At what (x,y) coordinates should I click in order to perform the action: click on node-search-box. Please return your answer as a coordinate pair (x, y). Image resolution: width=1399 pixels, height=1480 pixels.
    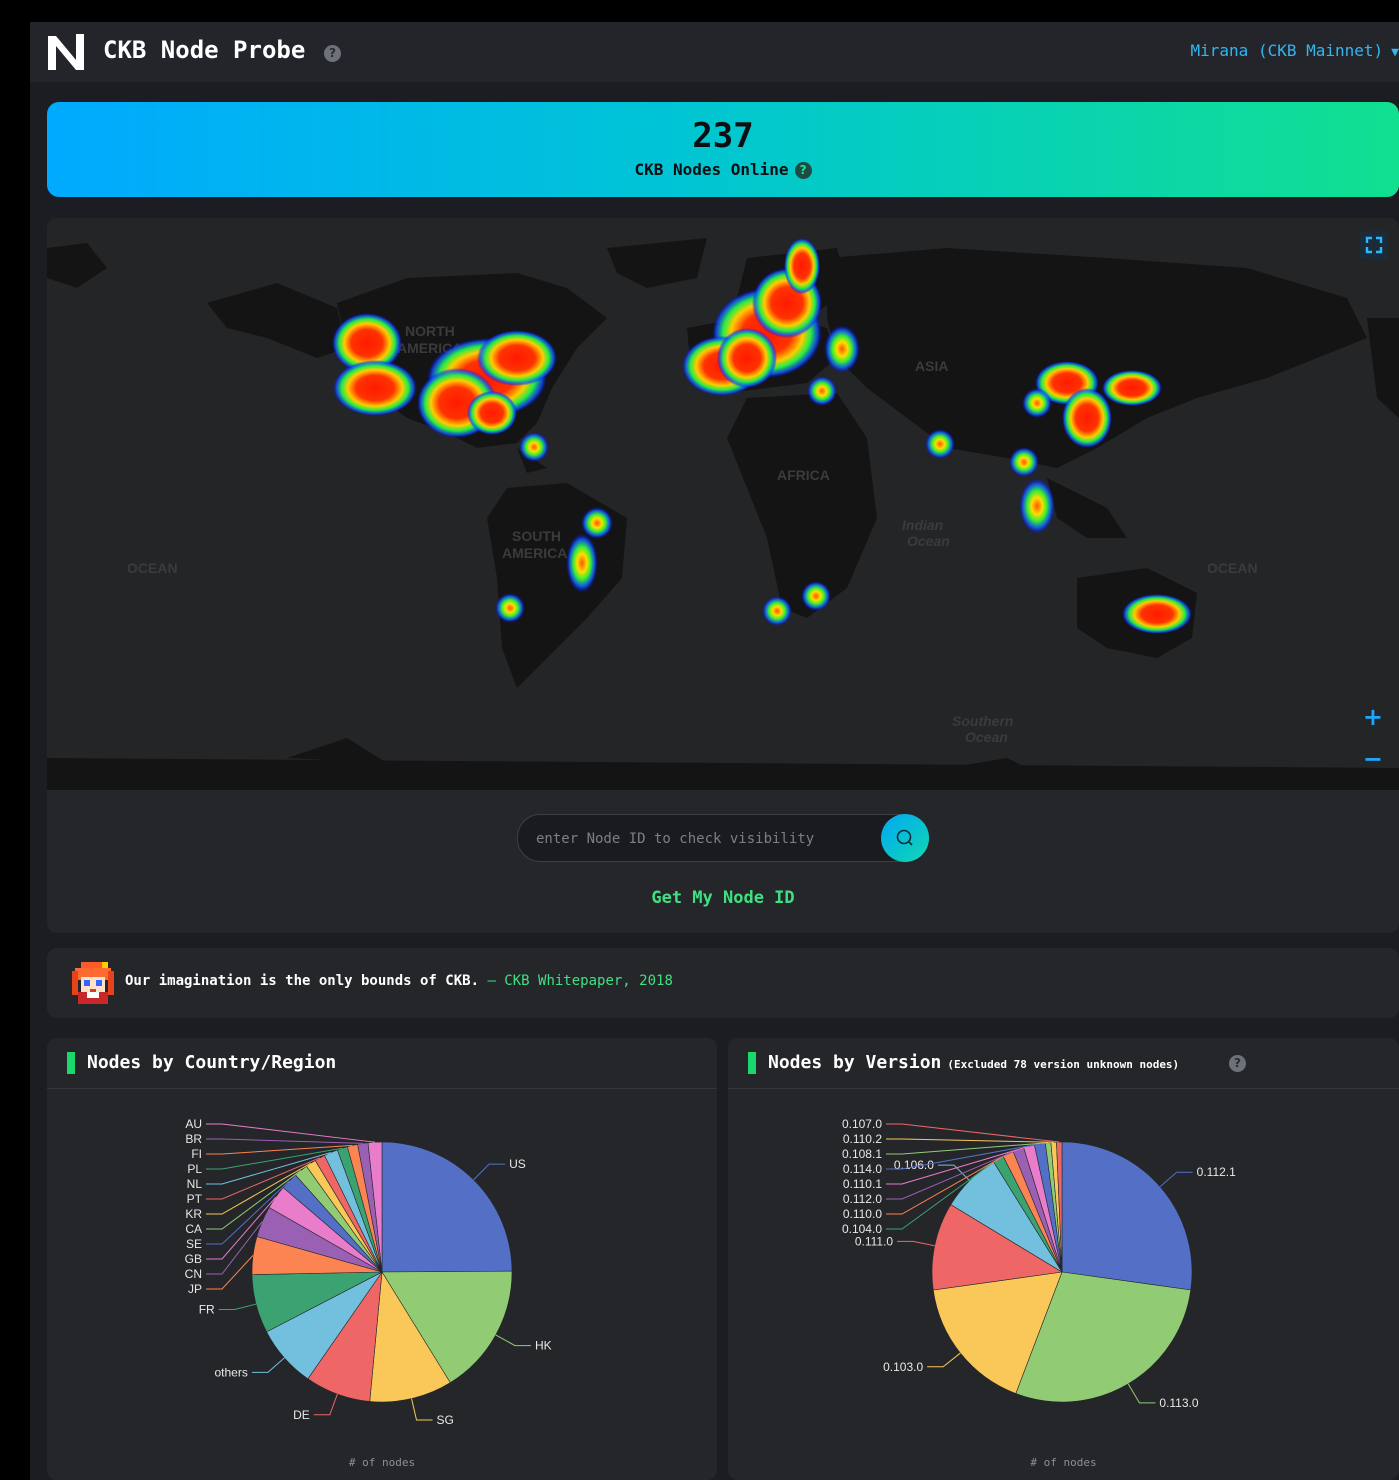
    Looking at the image, I should click on (723, 838).